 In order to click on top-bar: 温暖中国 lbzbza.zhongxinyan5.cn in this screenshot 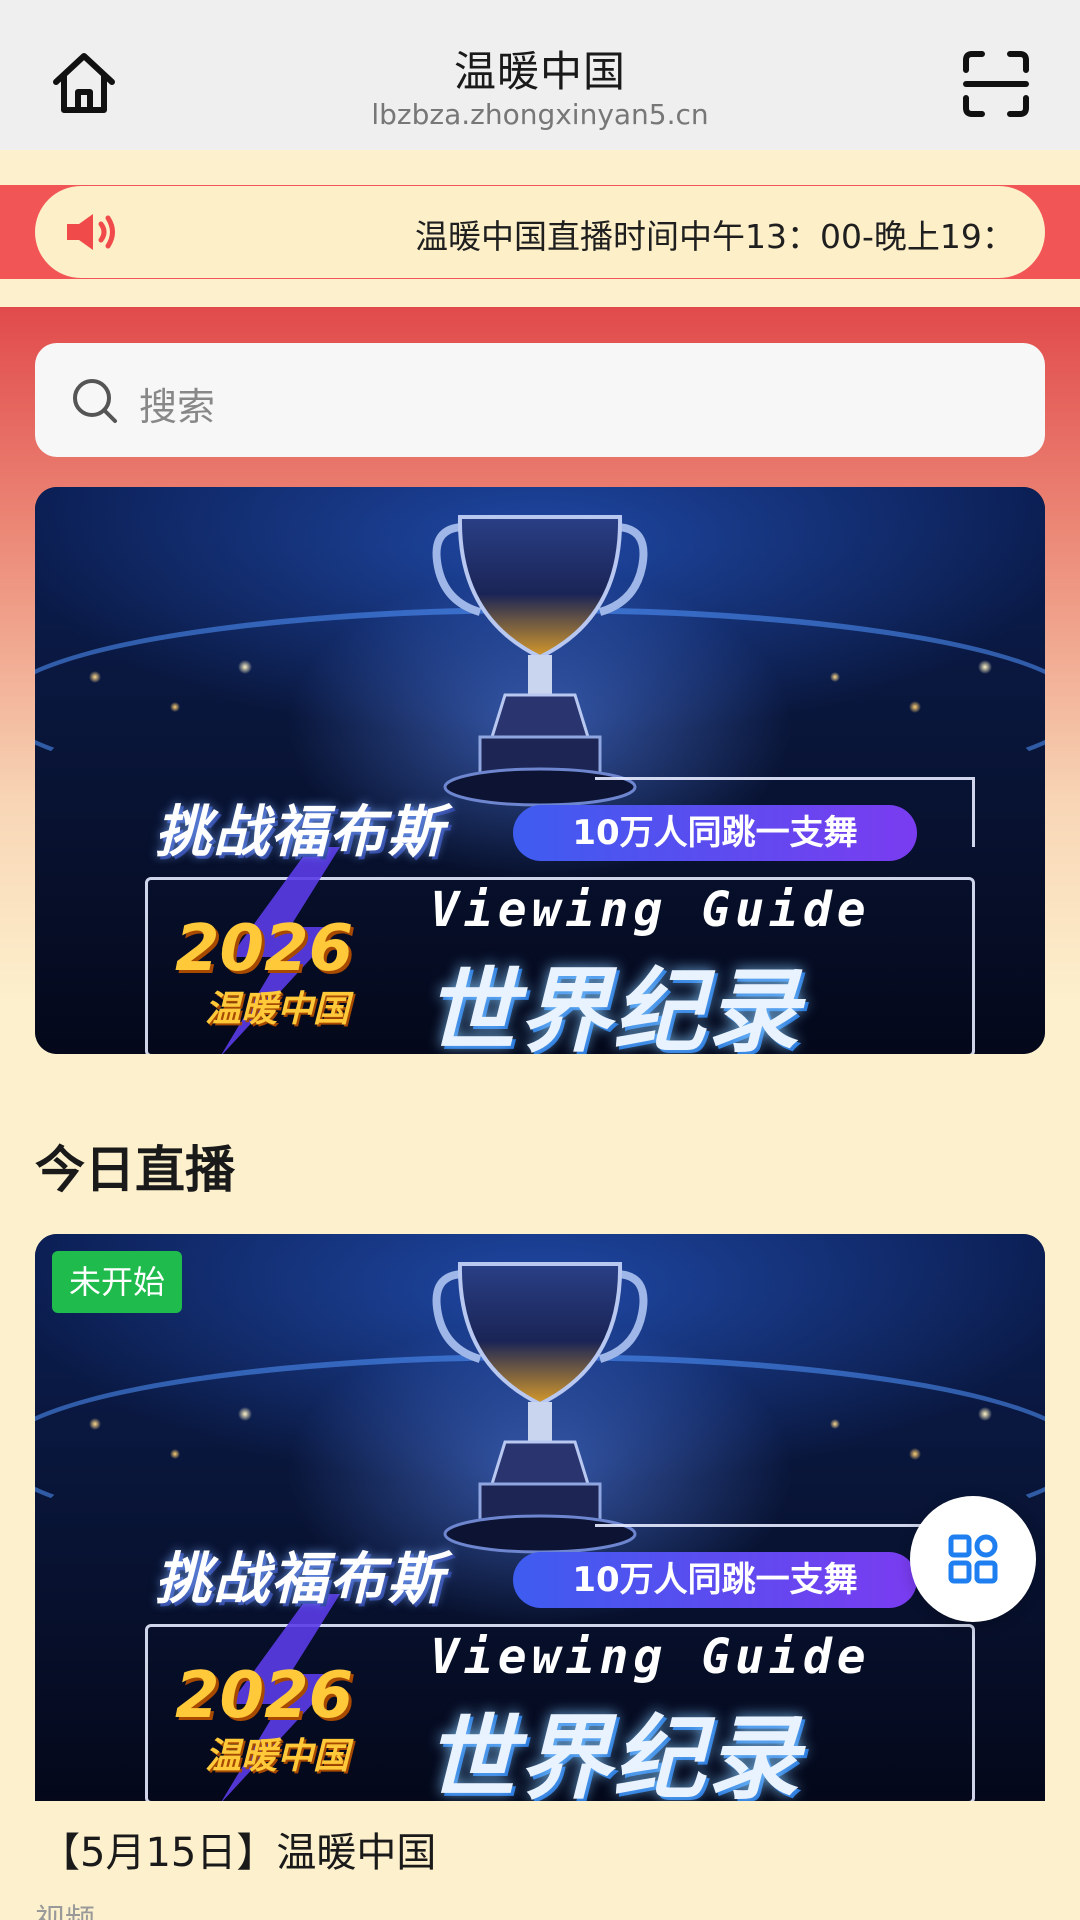, I will do `click(540, 75)`.